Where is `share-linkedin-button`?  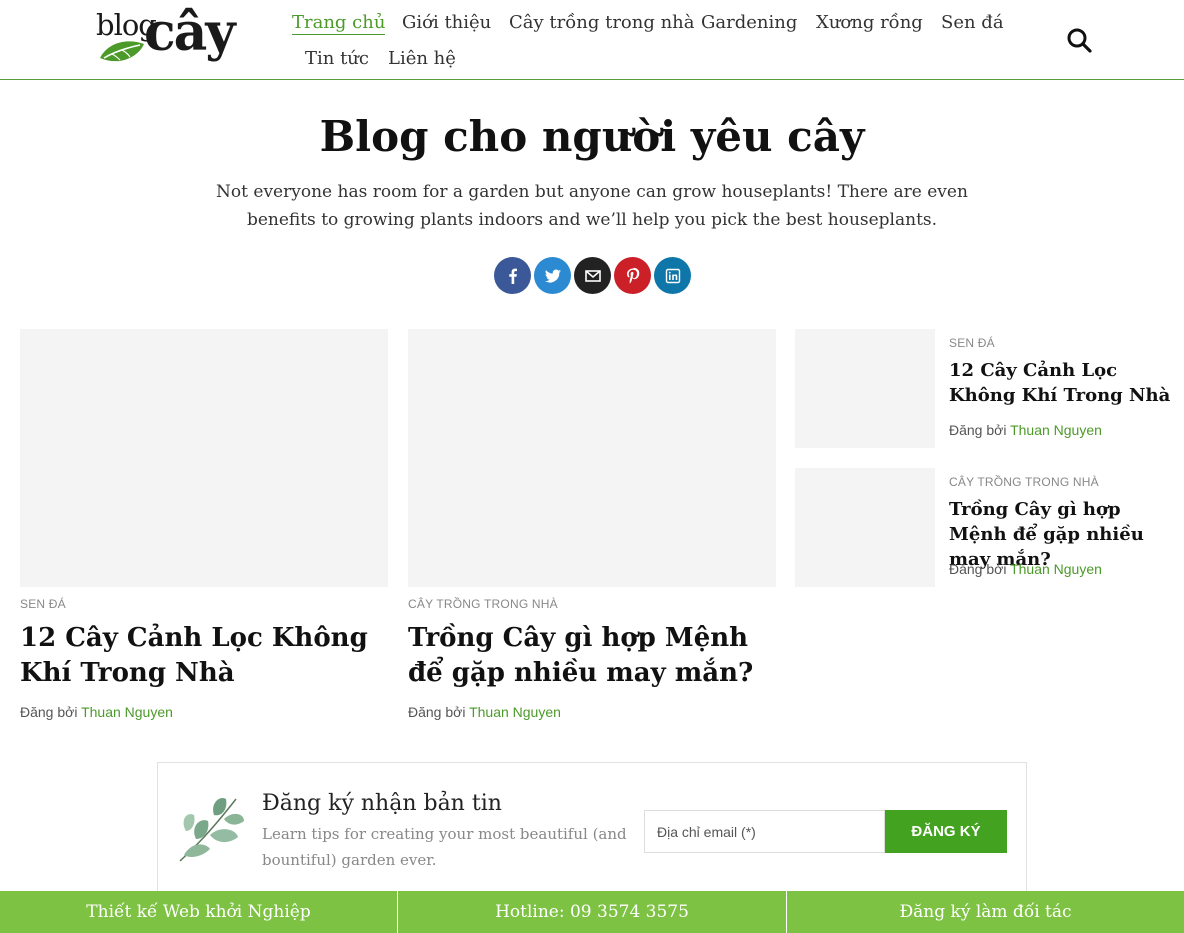
share-linkedin-button is located at coordinates (672, 275).